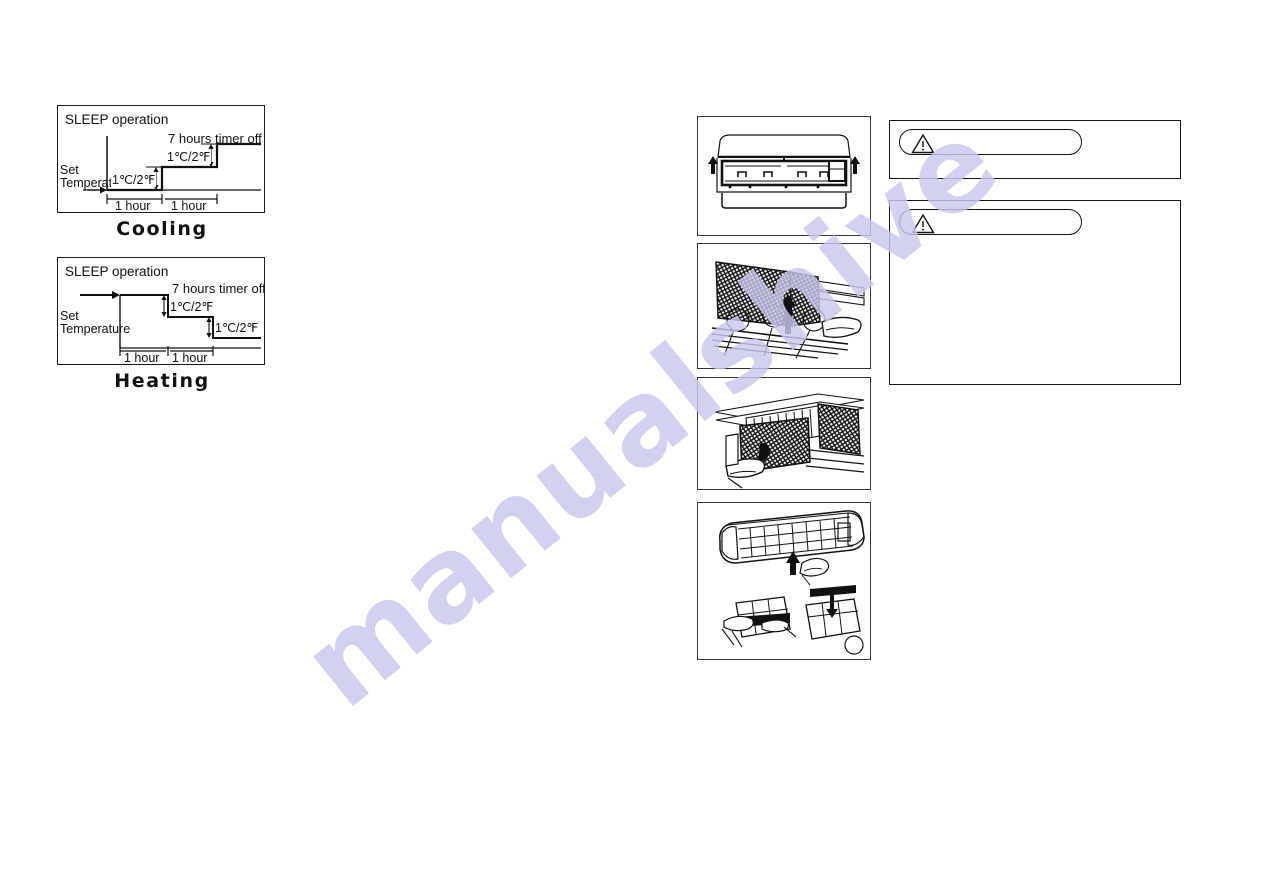 The image size is (1263, 893). Describe the element at coordinates (784, 171) in the screenshot. I see `open-front-panel-drawing` at that location.